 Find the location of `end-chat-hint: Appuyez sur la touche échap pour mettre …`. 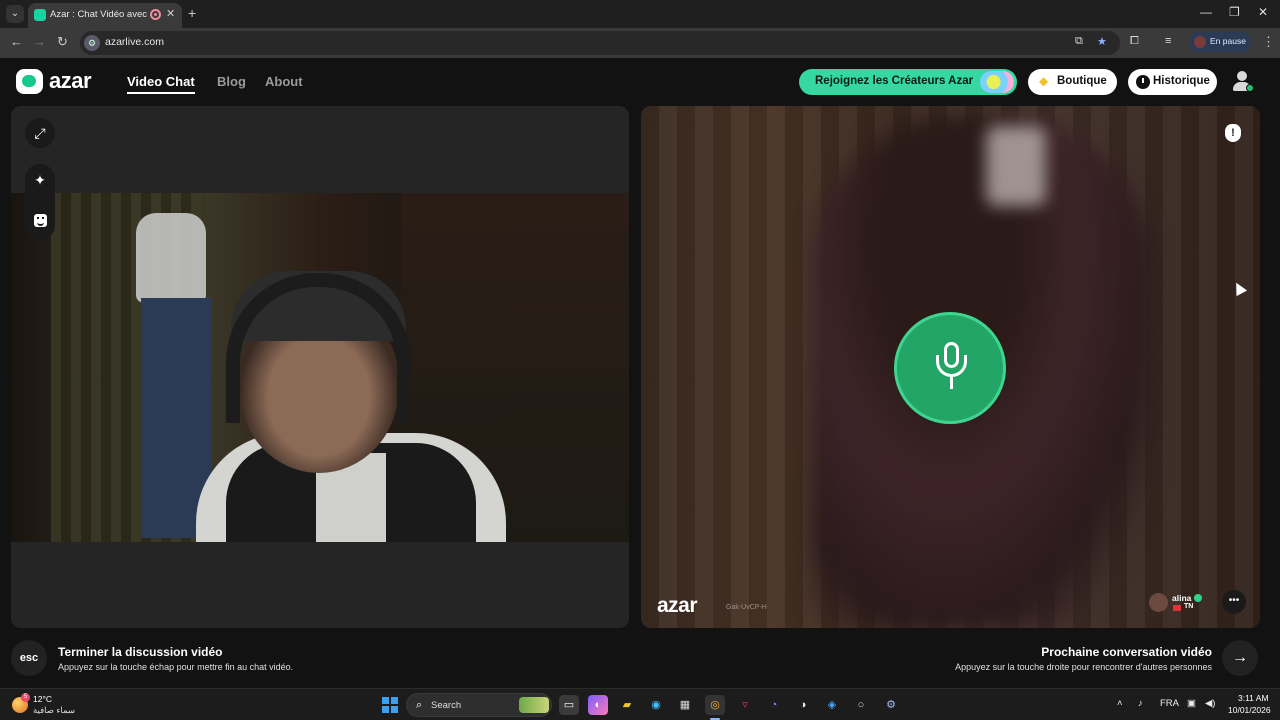

end-chat-hint: Appuyez sur la touche échap pour mettre … is located at coordinates (176, 667).